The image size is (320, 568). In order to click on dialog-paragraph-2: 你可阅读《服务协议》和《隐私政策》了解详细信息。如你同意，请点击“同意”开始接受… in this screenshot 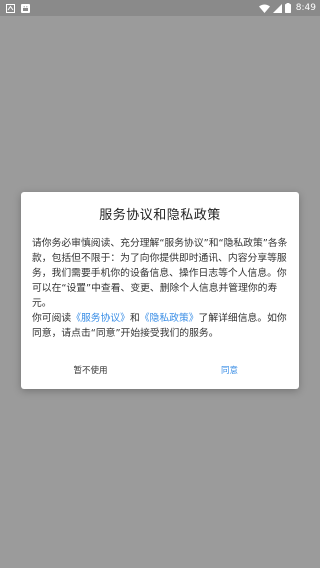, I will do `click(160, 326)`.